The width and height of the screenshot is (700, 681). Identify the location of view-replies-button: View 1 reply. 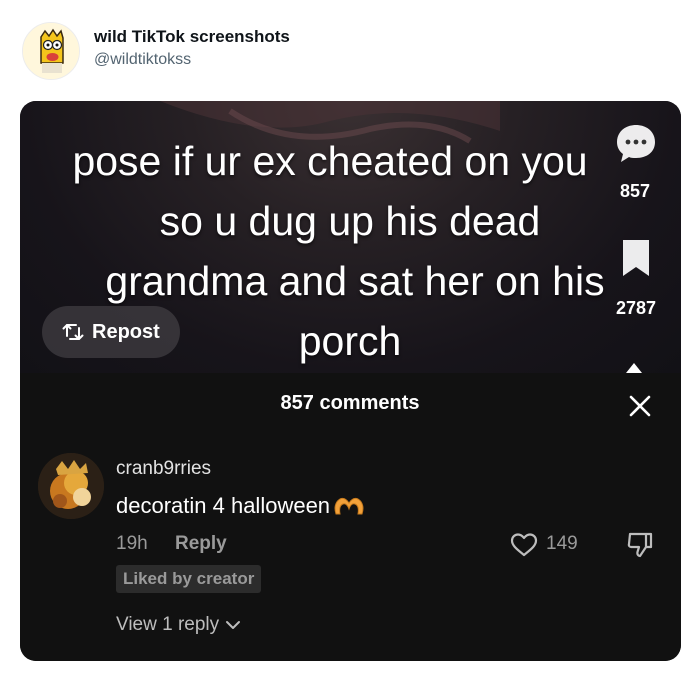
(178, 625).